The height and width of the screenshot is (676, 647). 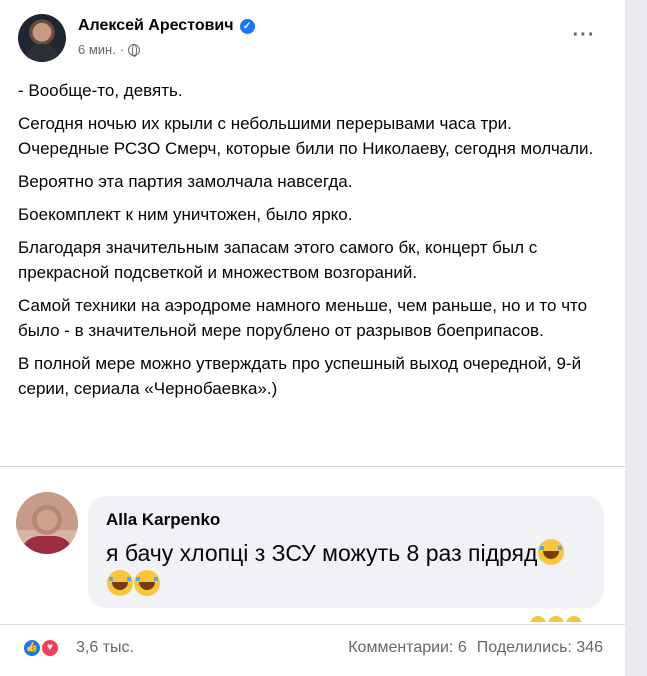 I want to click on avatar-shoulders, so click(x=42, y=53).